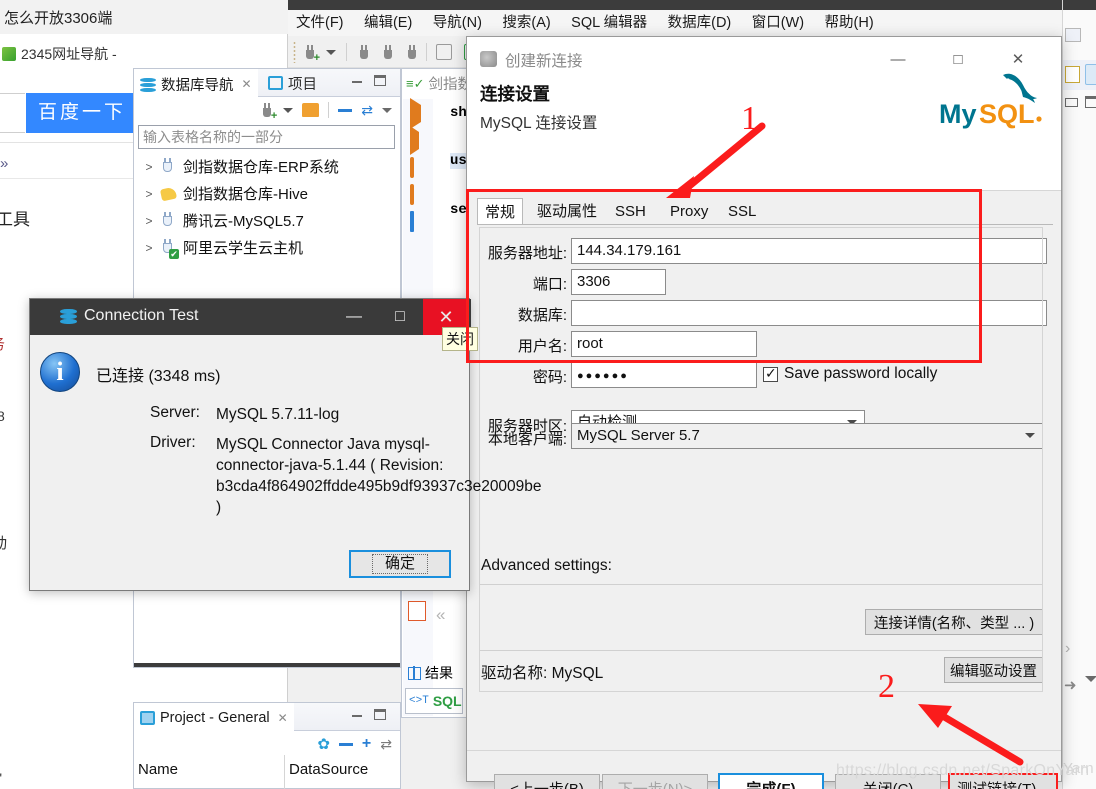  What do you see at coordinates (457, 23) in the screenshot?
I see `menu-item-navigate: 导航(N)` at bounding box center [457, 23].